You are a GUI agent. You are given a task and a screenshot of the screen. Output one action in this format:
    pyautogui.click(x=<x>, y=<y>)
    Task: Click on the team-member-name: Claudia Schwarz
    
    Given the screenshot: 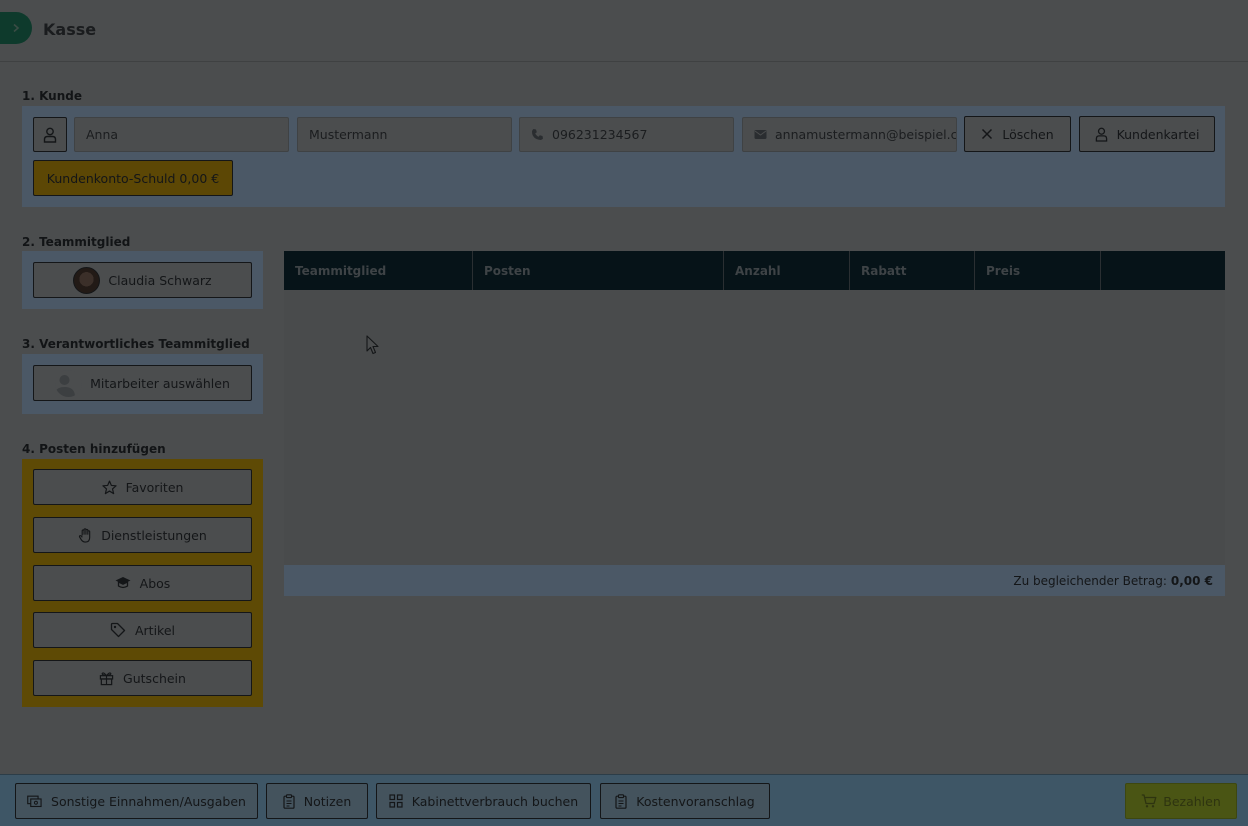 What is the action you would take?
    pyautogui.click(x=160, y=280)
    